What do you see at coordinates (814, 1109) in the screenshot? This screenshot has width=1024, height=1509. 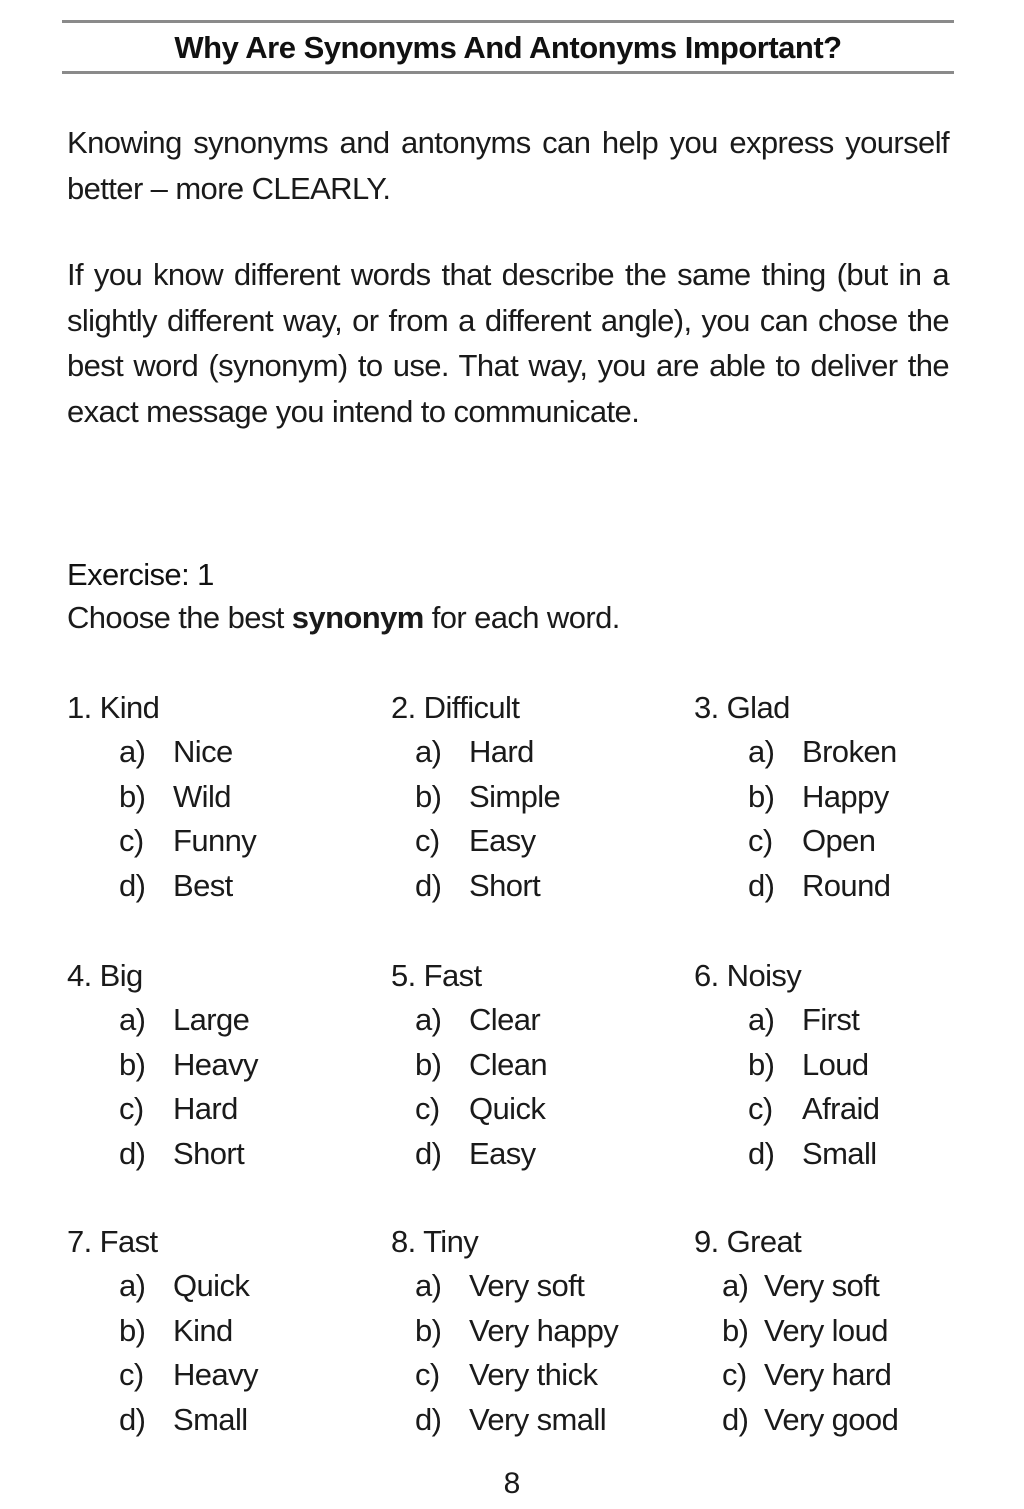 I see `option-c: c) Afraid` at bounding box center [814, 1109].